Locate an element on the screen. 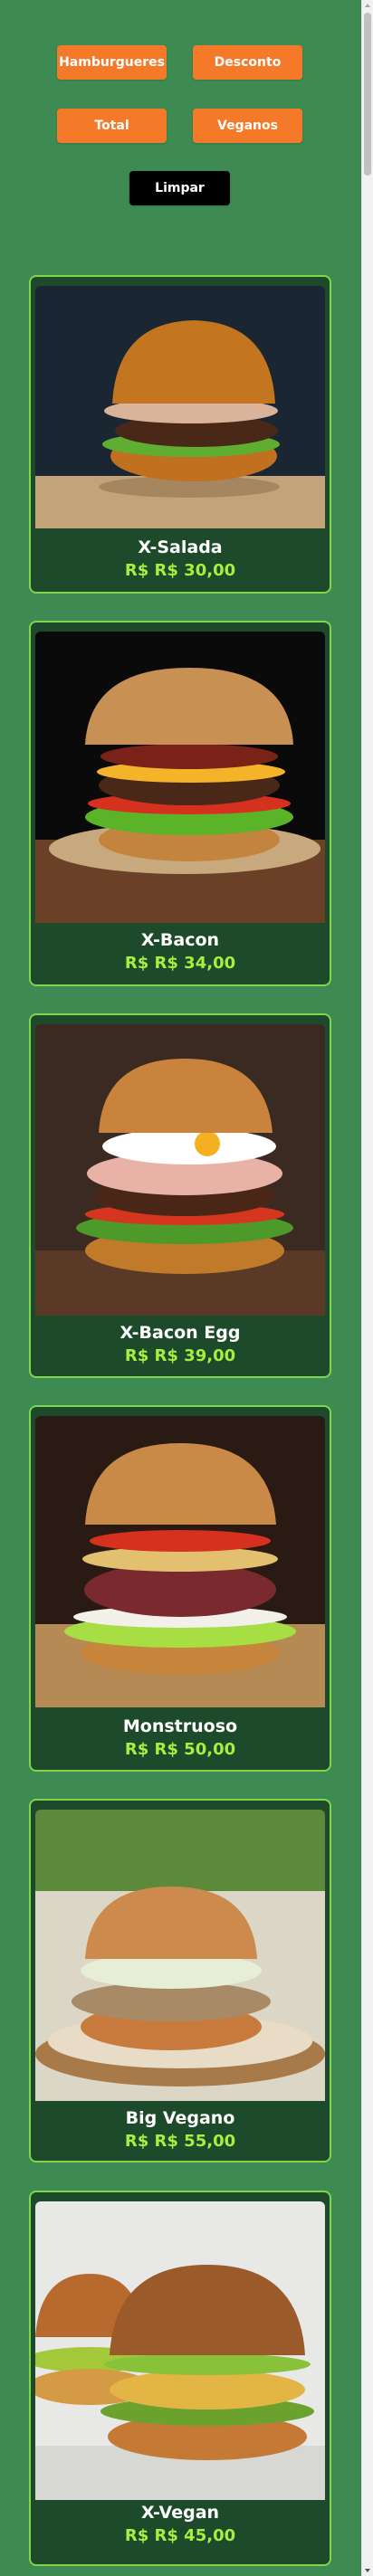 The width and height of the screenshot is (373, 2576). product-card: Monstruoso R$ R$ 50,00 is located at coordinates (180, 1588).